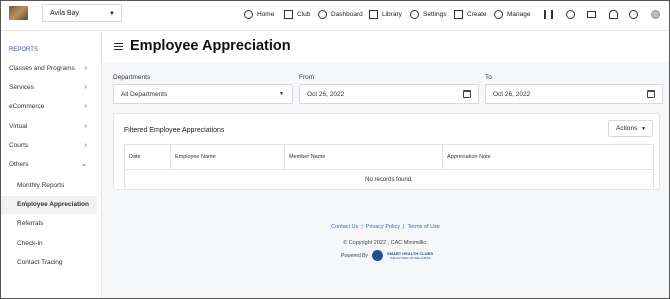  I want to click on sidebar-subitem-monthly-reports: Monthly Reports, so click(49, 186).